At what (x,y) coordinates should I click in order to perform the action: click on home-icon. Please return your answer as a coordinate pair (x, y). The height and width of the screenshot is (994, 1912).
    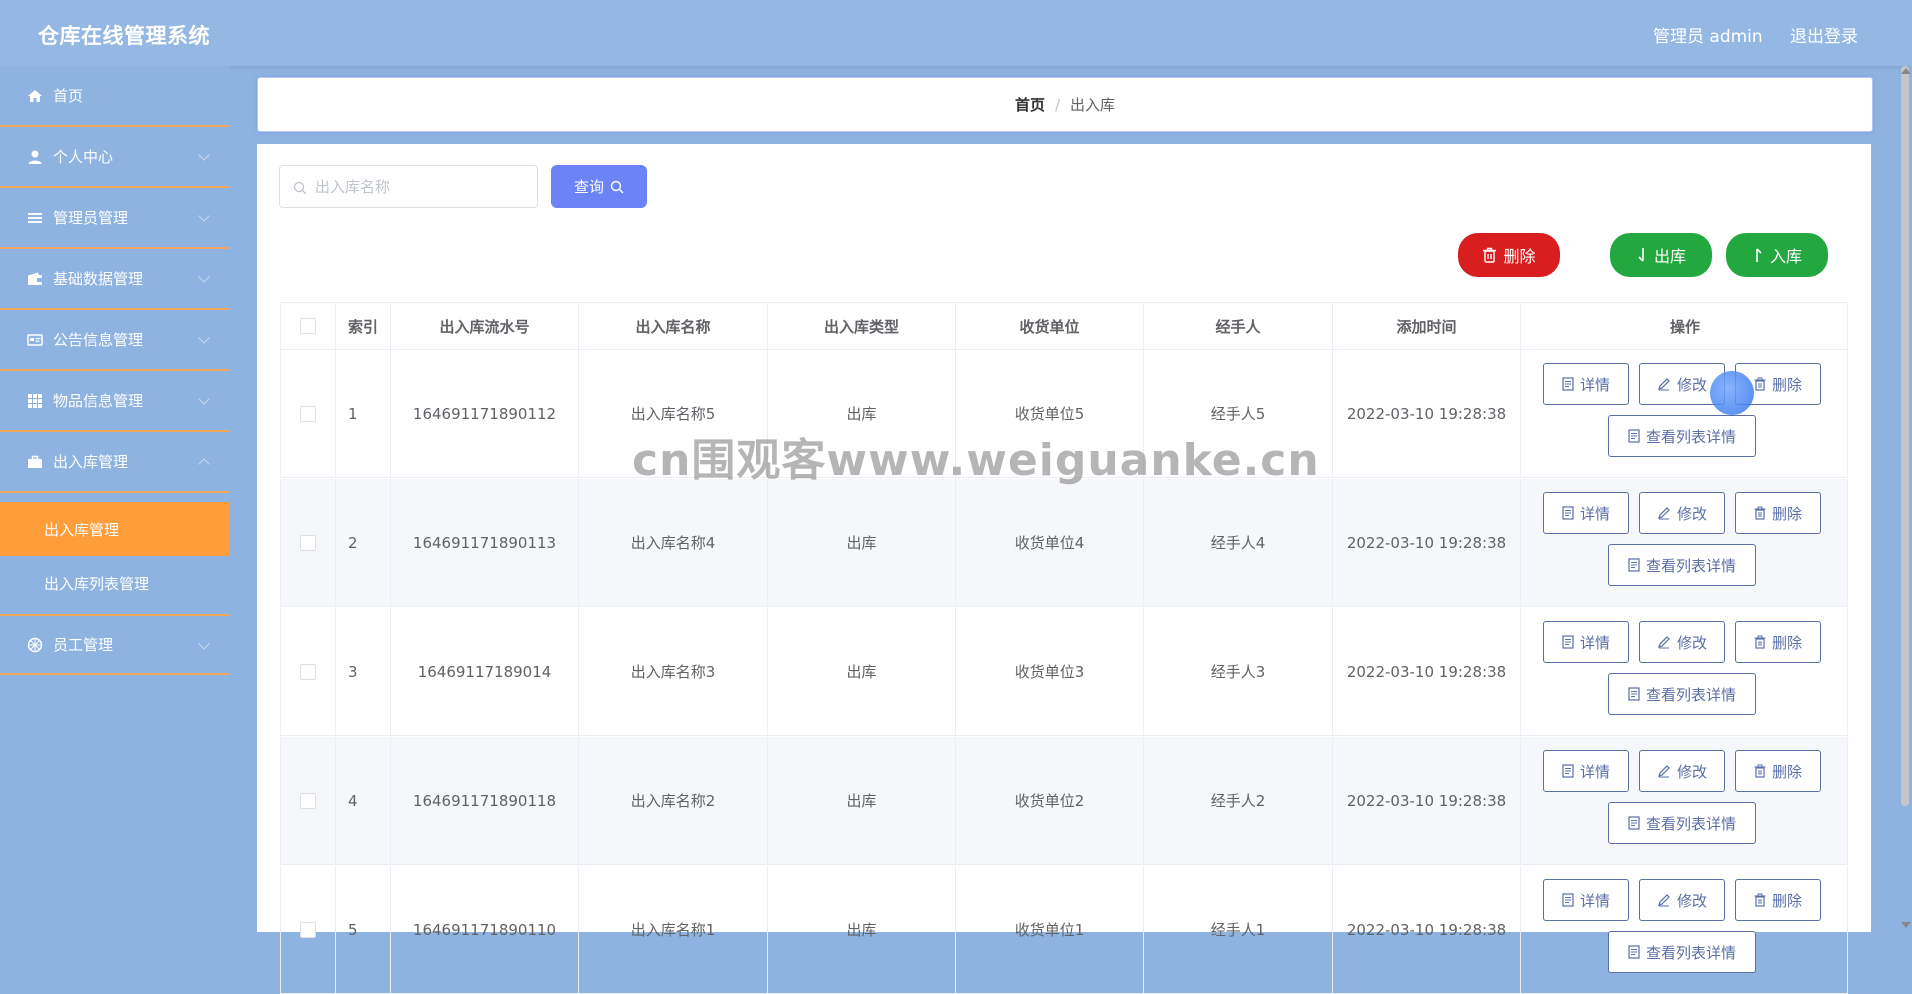
    Looking at the image, I should click on (35, 96).